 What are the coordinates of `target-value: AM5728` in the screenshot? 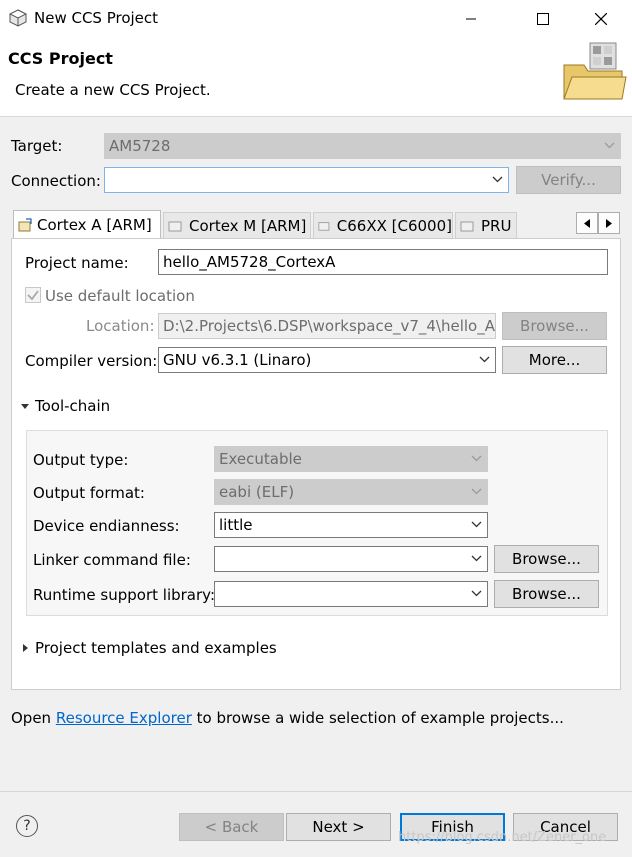 It's located at (140, 146).